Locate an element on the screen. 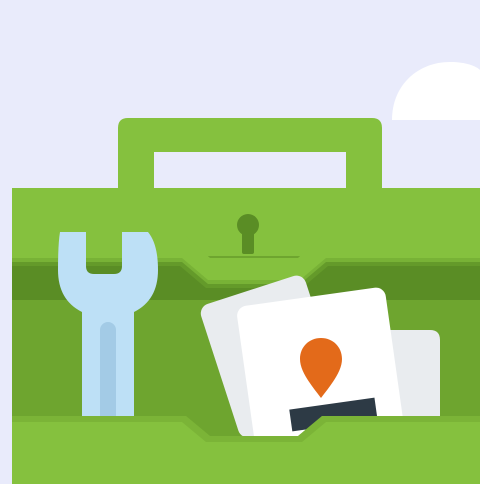 This screenshot has height=484, width=480. bottom-gap is located at coordinates (6, 476).